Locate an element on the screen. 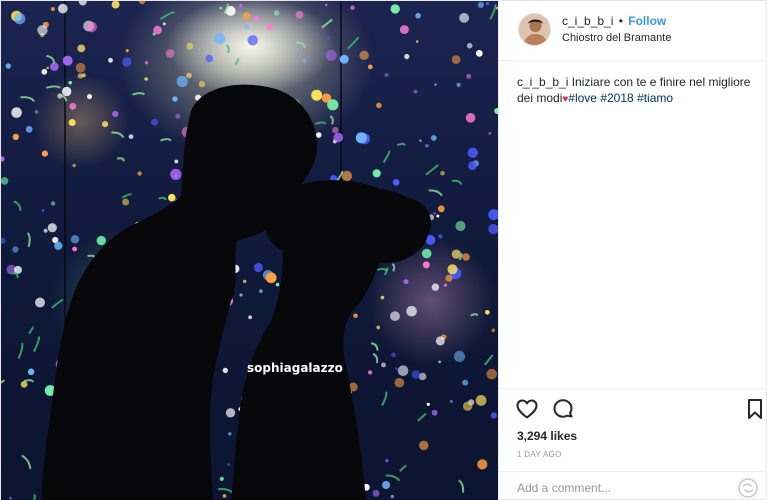 The image size is (767, 500). comment-bubble-icon is located at coordinates (563, 409).